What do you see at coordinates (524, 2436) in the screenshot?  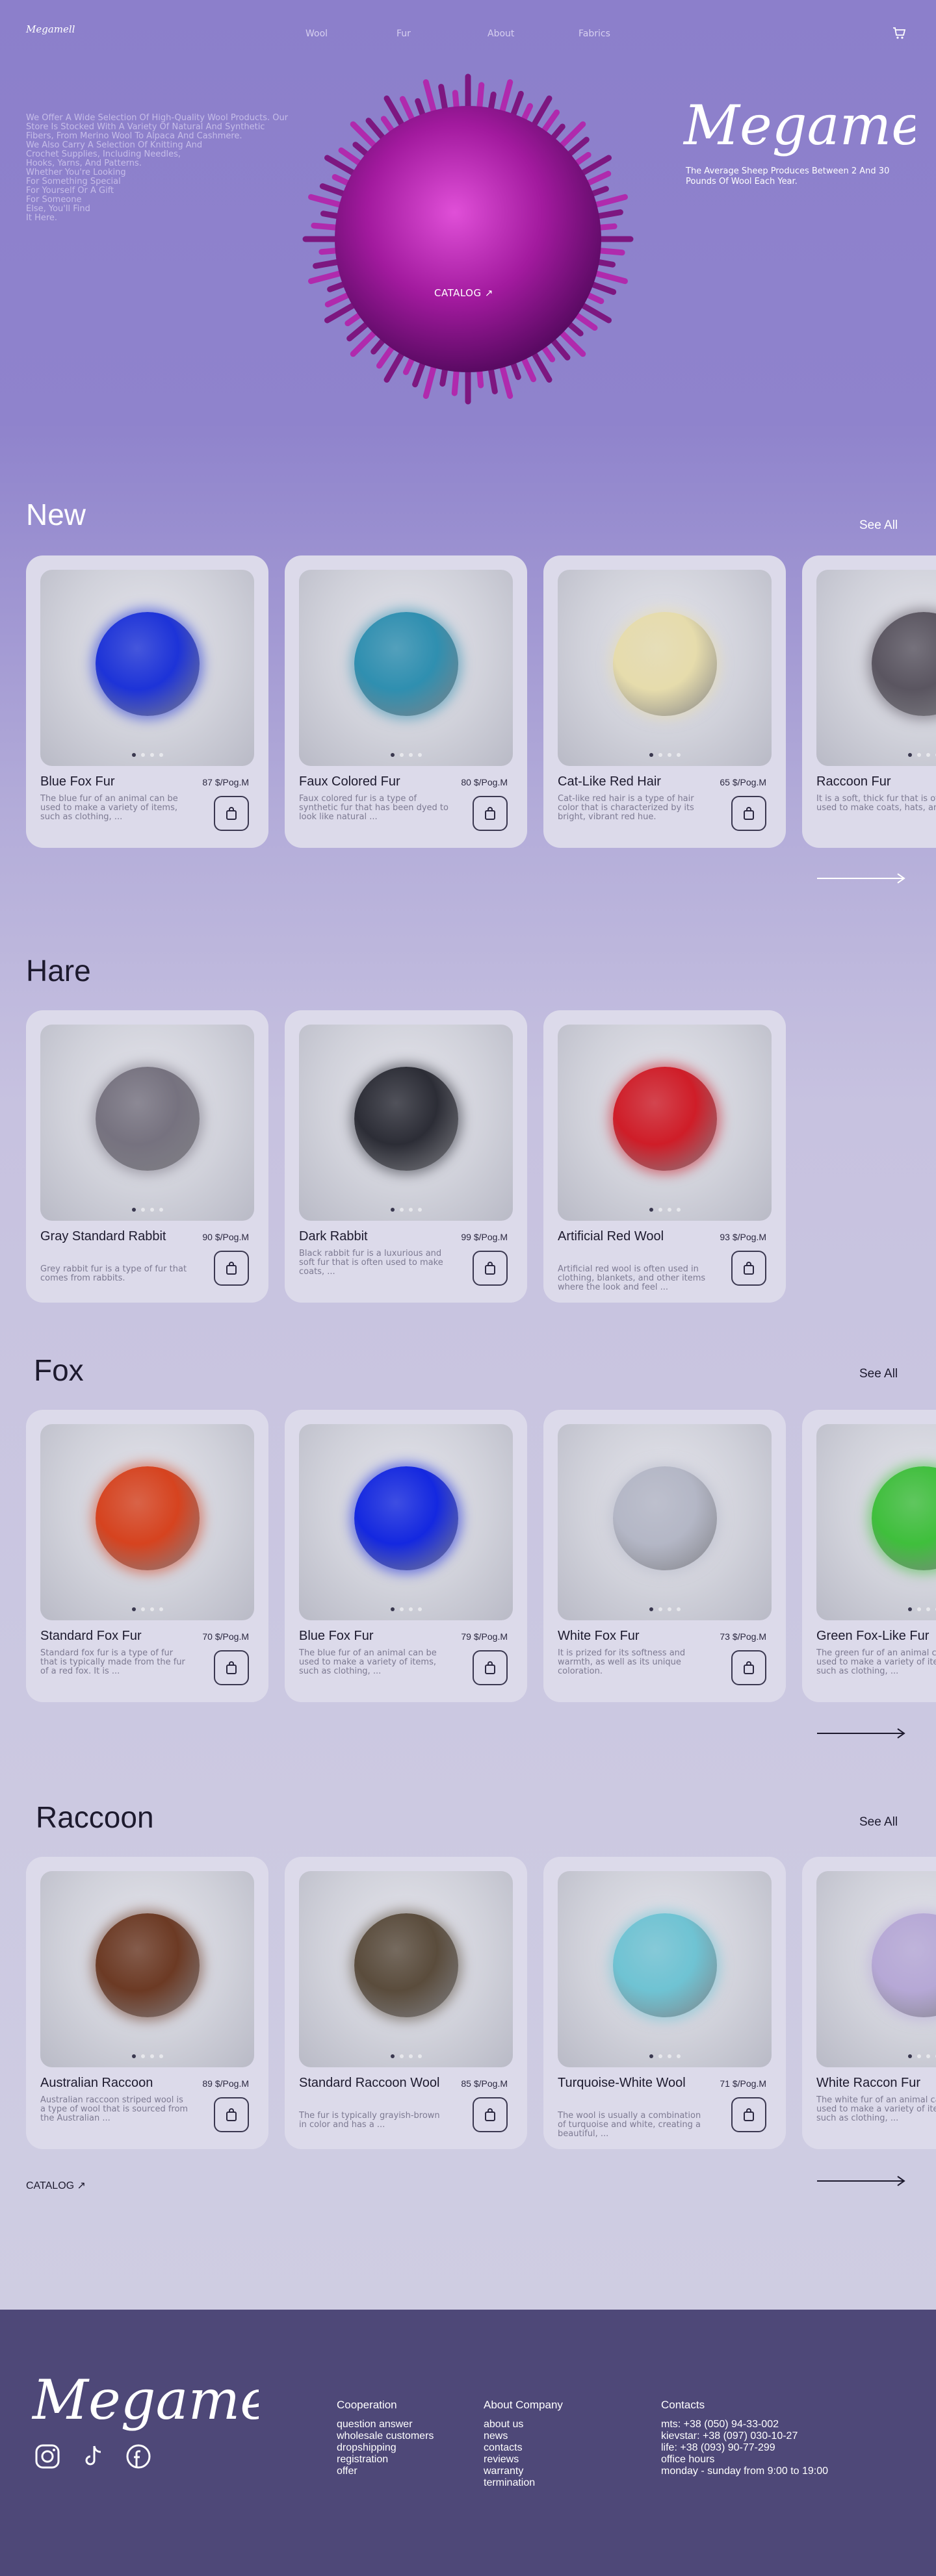 I see `footer-link: news` at bounding box center [524, 2436].